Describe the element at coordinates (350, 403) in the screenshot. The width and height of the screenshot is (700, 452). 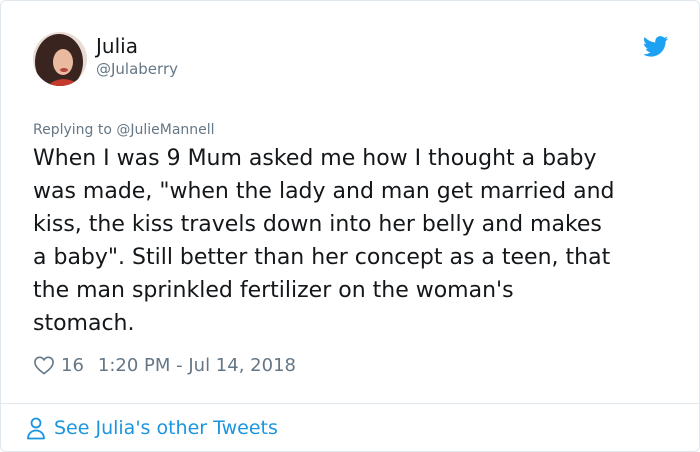
I see `divider` at that location.